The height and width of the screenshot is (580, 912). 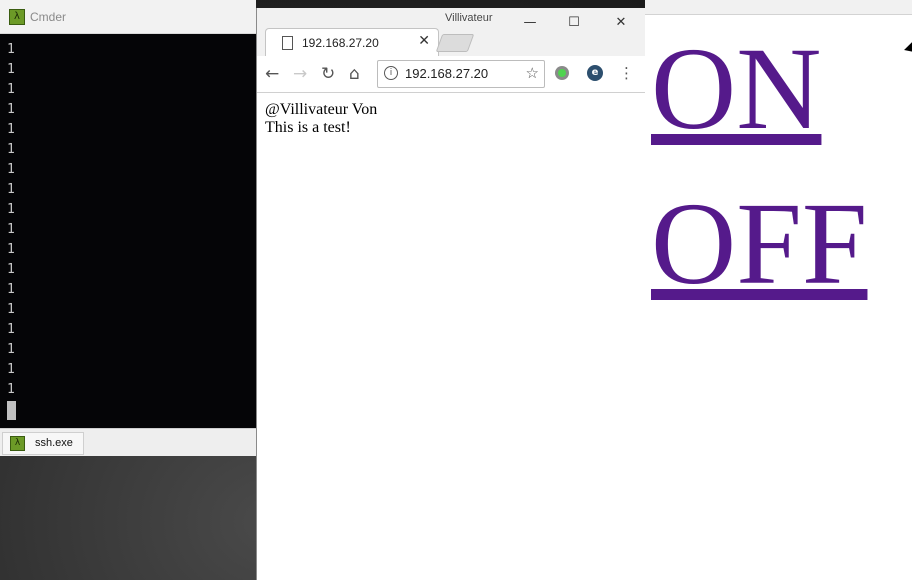 I want to click on ghostery-icon: e, so click(x=595, y=73).